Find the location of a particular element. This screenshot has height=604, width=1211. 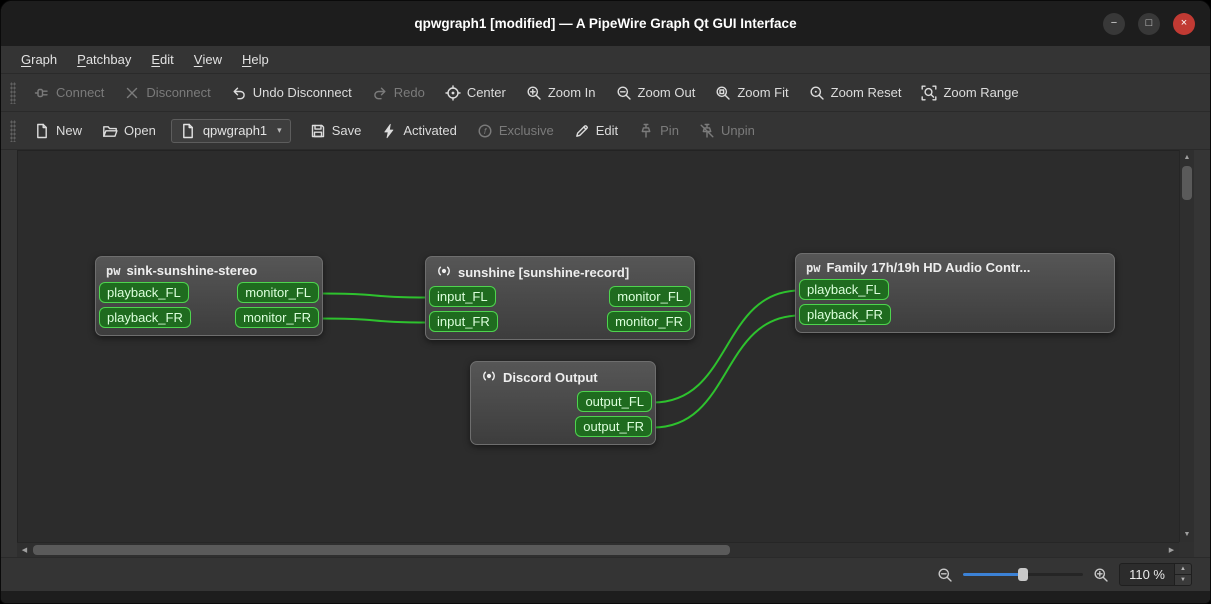

unpin-button: Unpin is located at coordinates (727, 131).